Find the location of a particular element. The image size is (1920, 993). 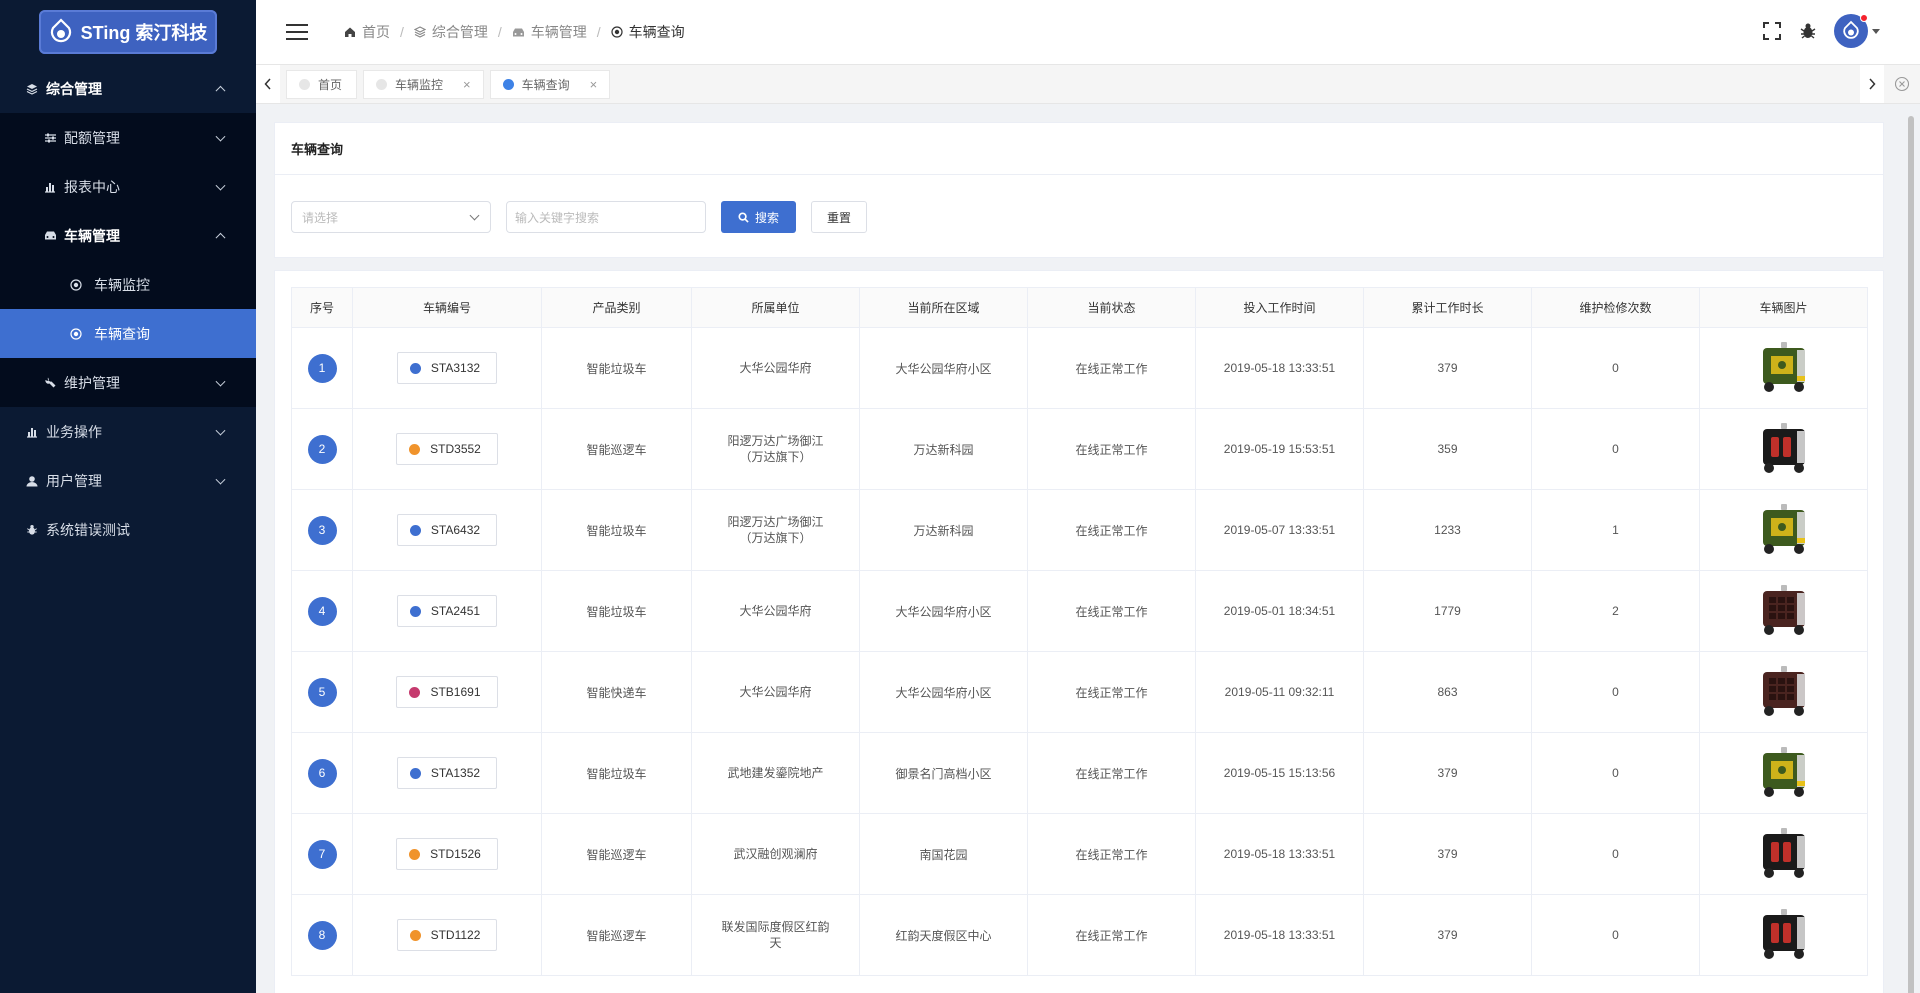

vehicle-code-tag: STA3132 is located at coordinates (447, 368).